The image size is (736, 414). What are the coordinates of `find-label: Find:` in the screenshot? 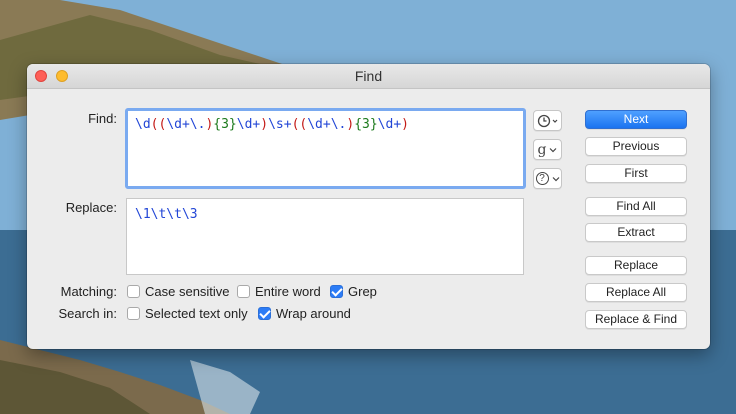 It's located at (102, 118).